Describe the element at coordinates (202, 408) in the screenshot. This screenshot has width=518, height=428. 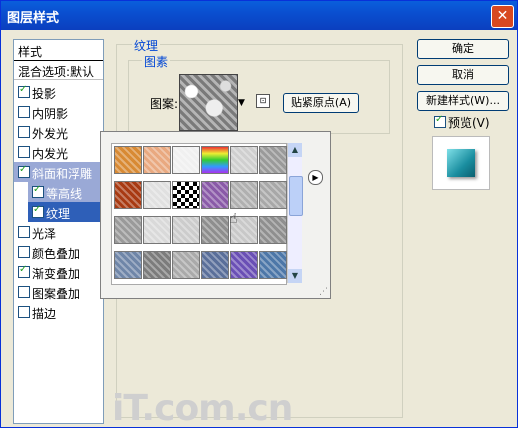
I see `watermark: iT.com.cn` at that location.